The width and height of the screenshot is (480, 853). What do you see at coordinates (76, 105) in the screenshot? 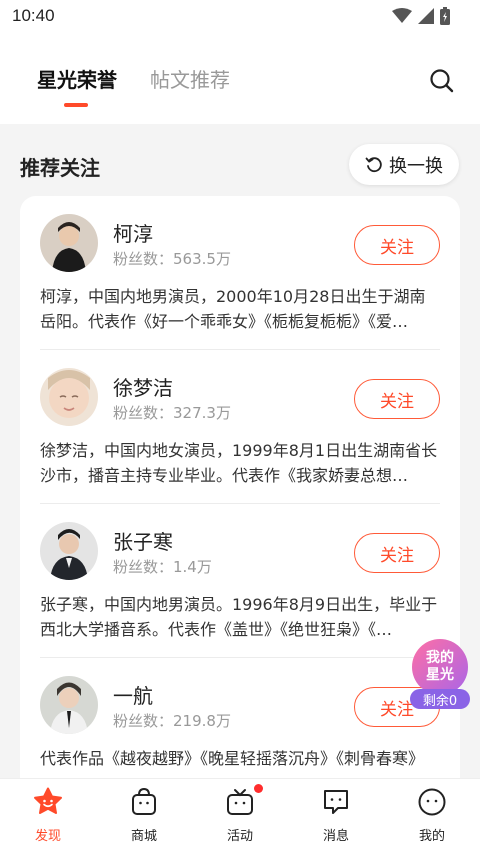
I see `active-tab-indicator` at bounding box center [76, 105].